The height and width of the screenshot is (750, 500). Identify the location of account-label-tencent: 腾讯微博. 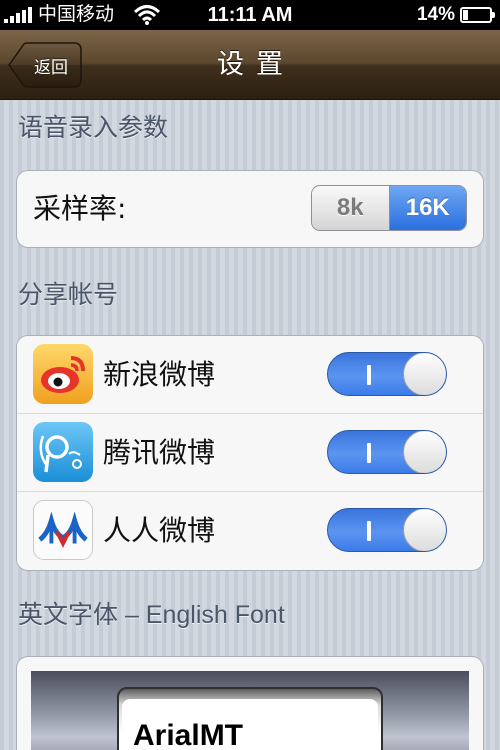
(159, 452).